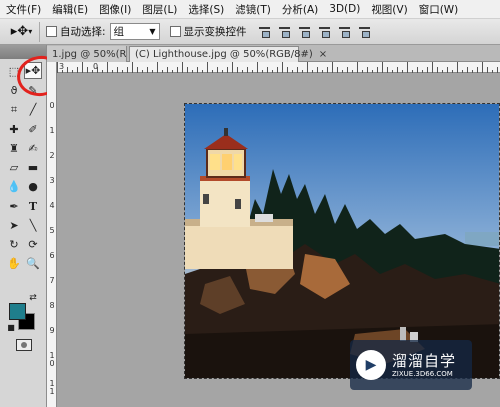  Describe the element at coordinates (52, 359) in the screenshot. I see `ruler-mark: 1 0` at that location.